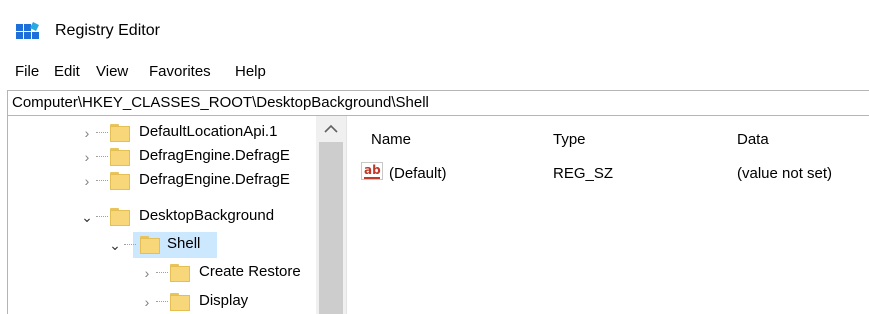 This screenshot has width=869, height=314. Describe the element at coordinates (208, 131) in the screenshot. I see `tree-item-label: DefaultLocationApi.1` at that location.